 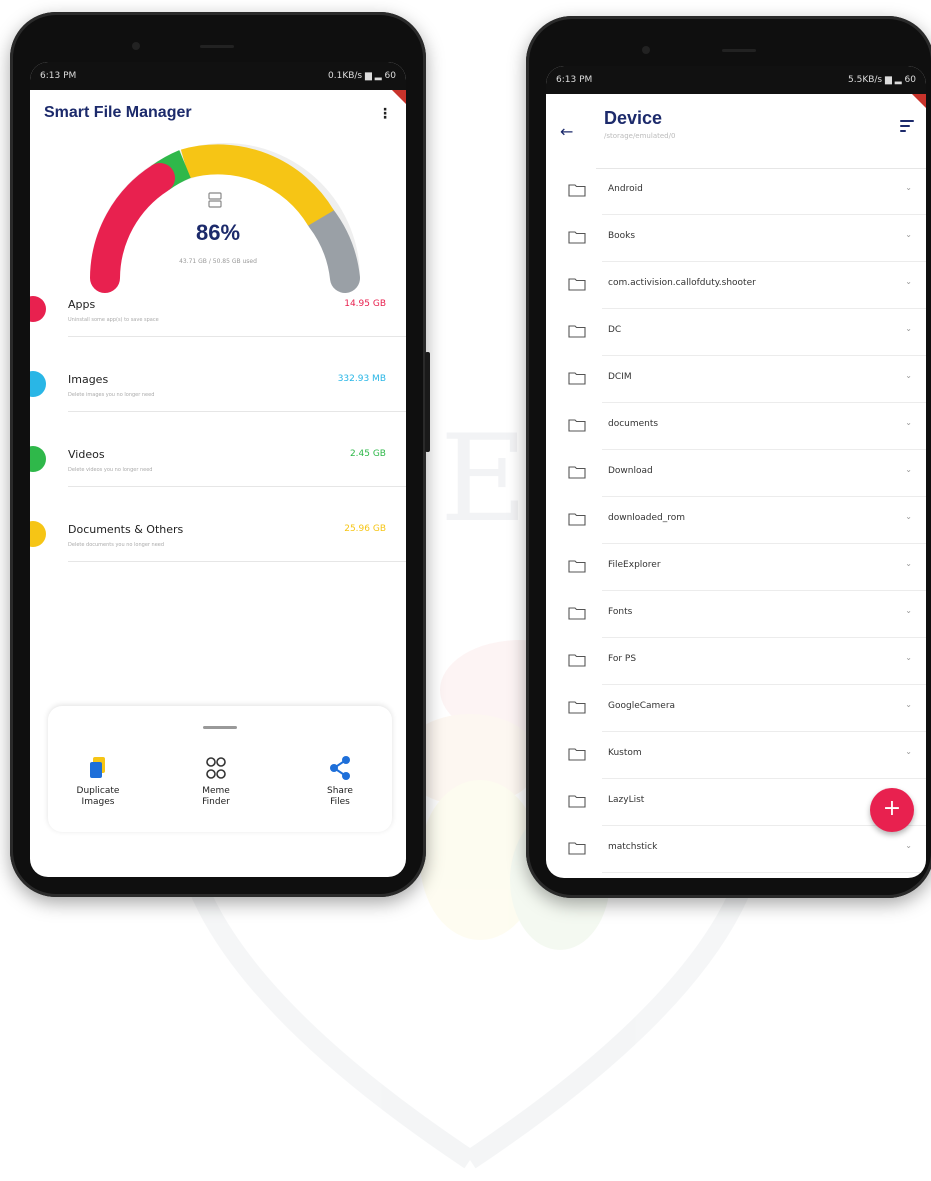 I want to click on back-arrow-icon: ←, so click(x=566, y=131).